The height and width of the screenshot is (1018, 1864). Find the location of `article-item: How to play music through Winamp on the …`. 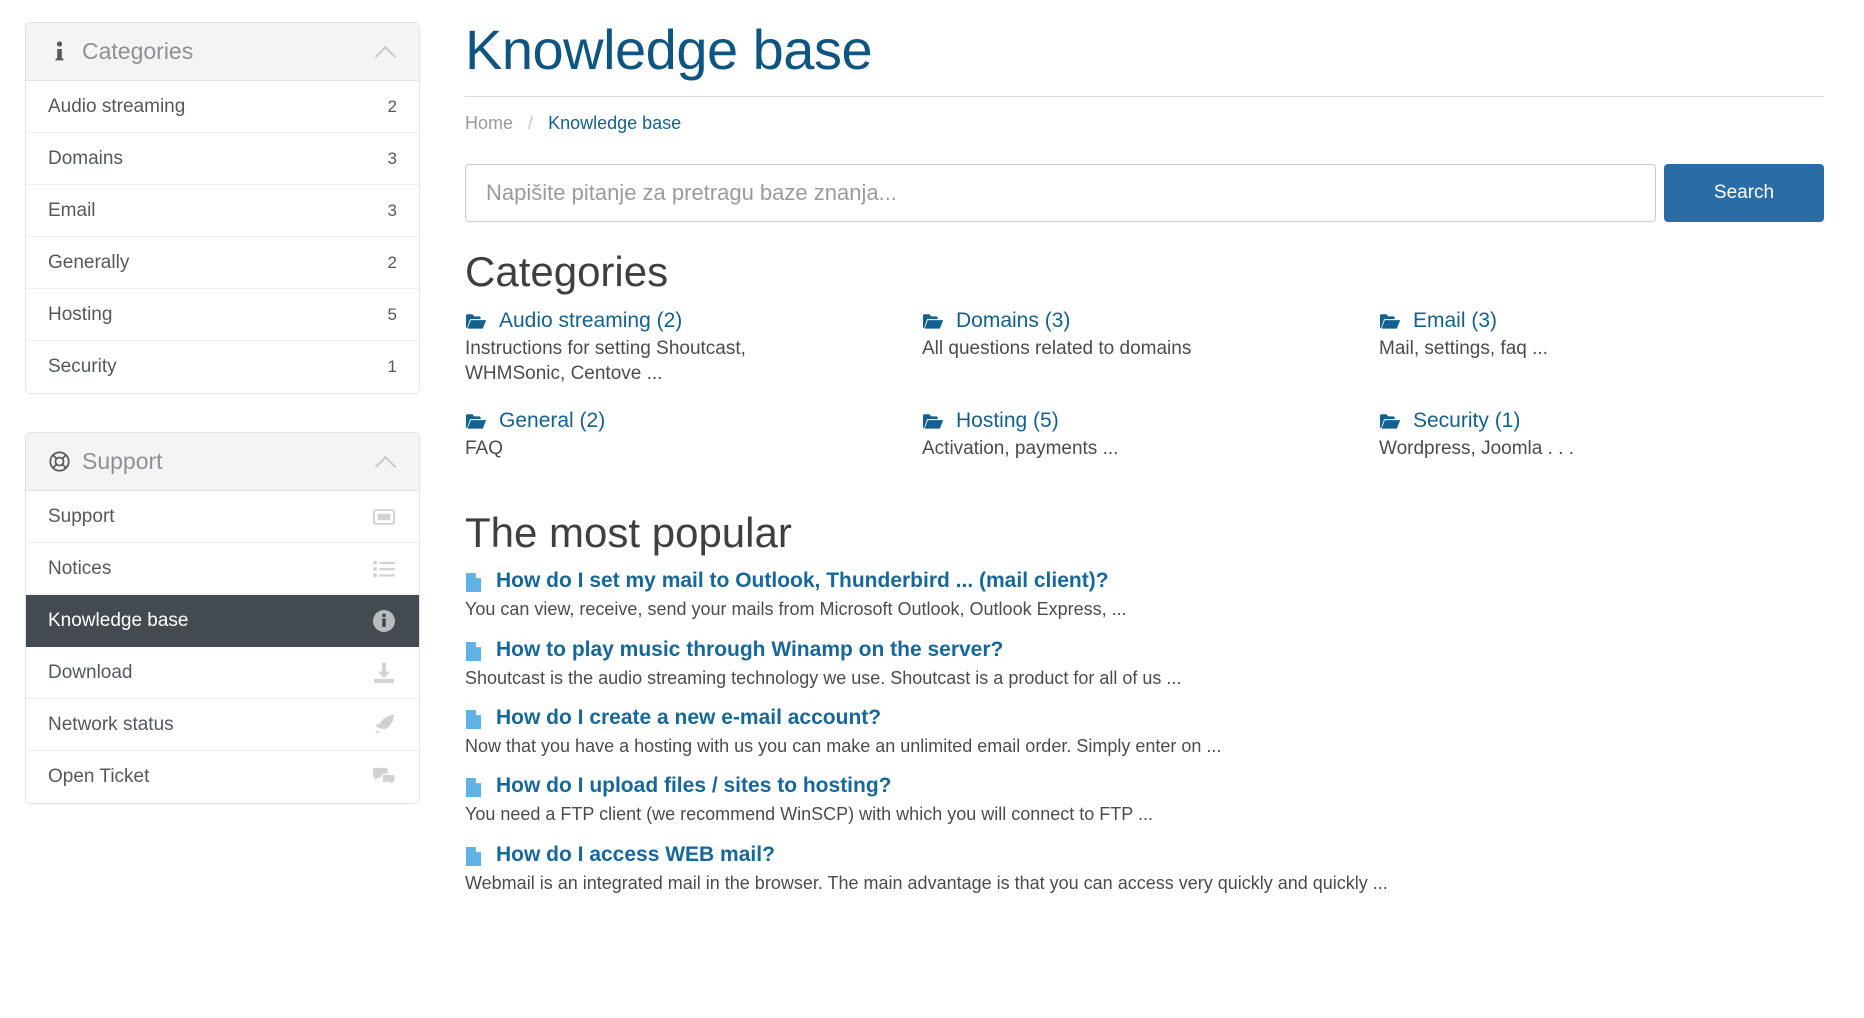

article-item: How to play music through Winamp on the … is located at coordinates (1144, 664).